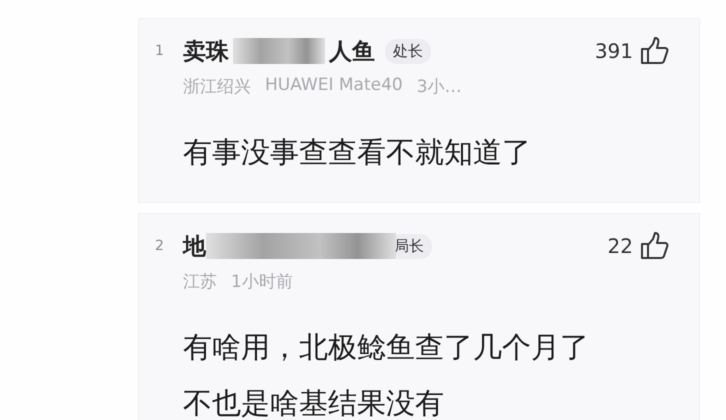 This screenshot has height=420, width=726. I want to click on username: 地, so click(194, 247).